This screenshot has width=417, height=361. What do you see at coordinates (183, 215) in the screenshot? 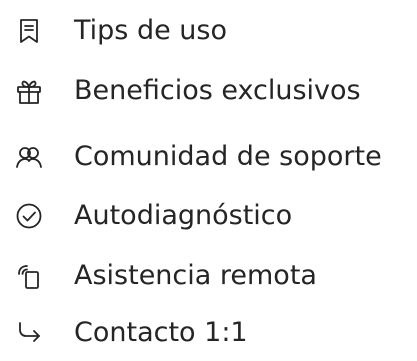
I see `menu-item-label: Autodiagnóstico` at bounding box center [183, 215].